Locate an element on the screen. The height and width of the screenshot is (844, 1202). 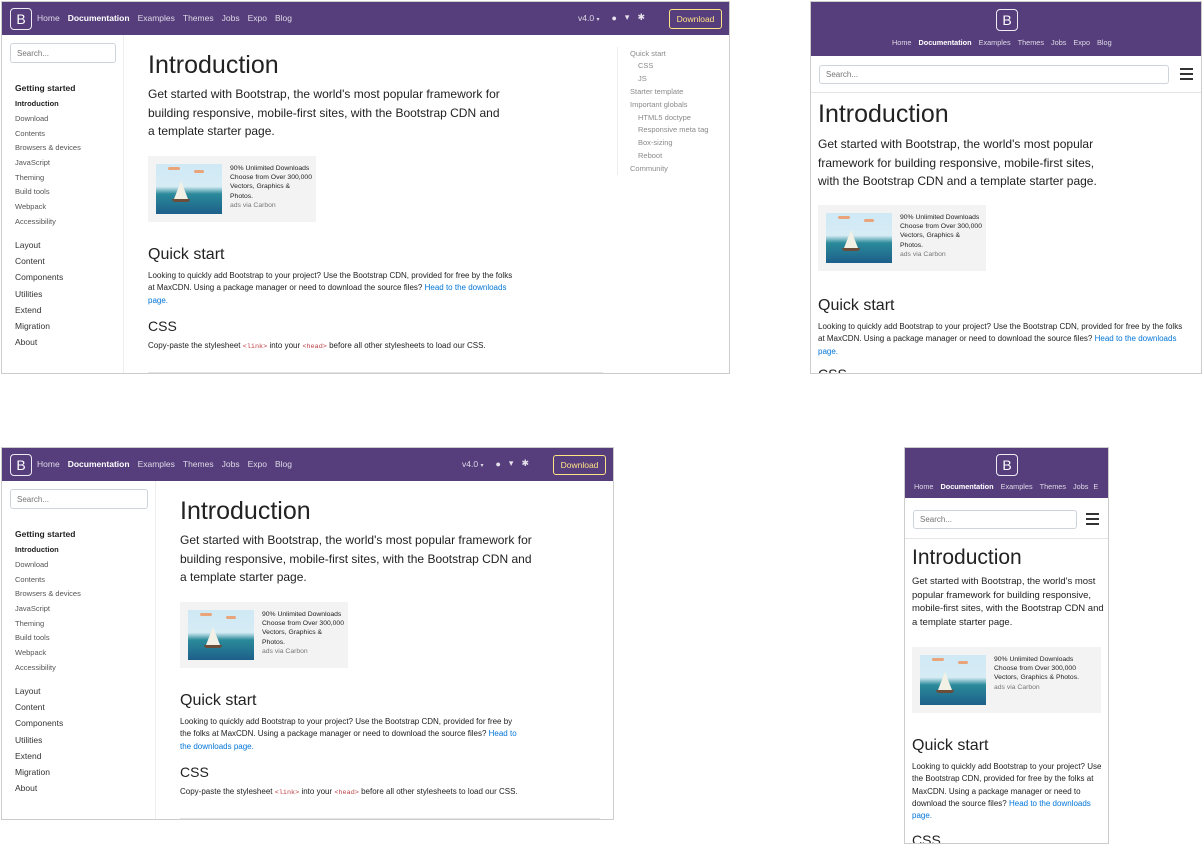
sidebar-item-utilities: Utilities is located at coordinates (28, 740).